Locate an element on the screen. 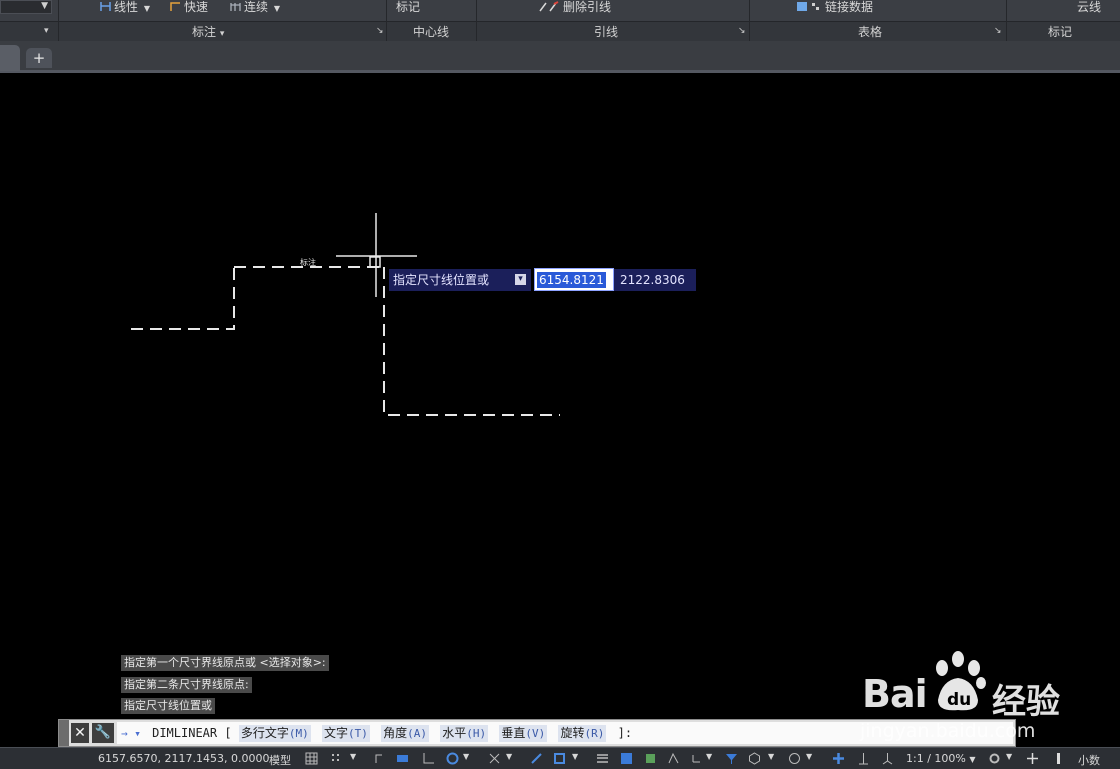  dynamic-ucs-icon is located at coordinates (696, 758).